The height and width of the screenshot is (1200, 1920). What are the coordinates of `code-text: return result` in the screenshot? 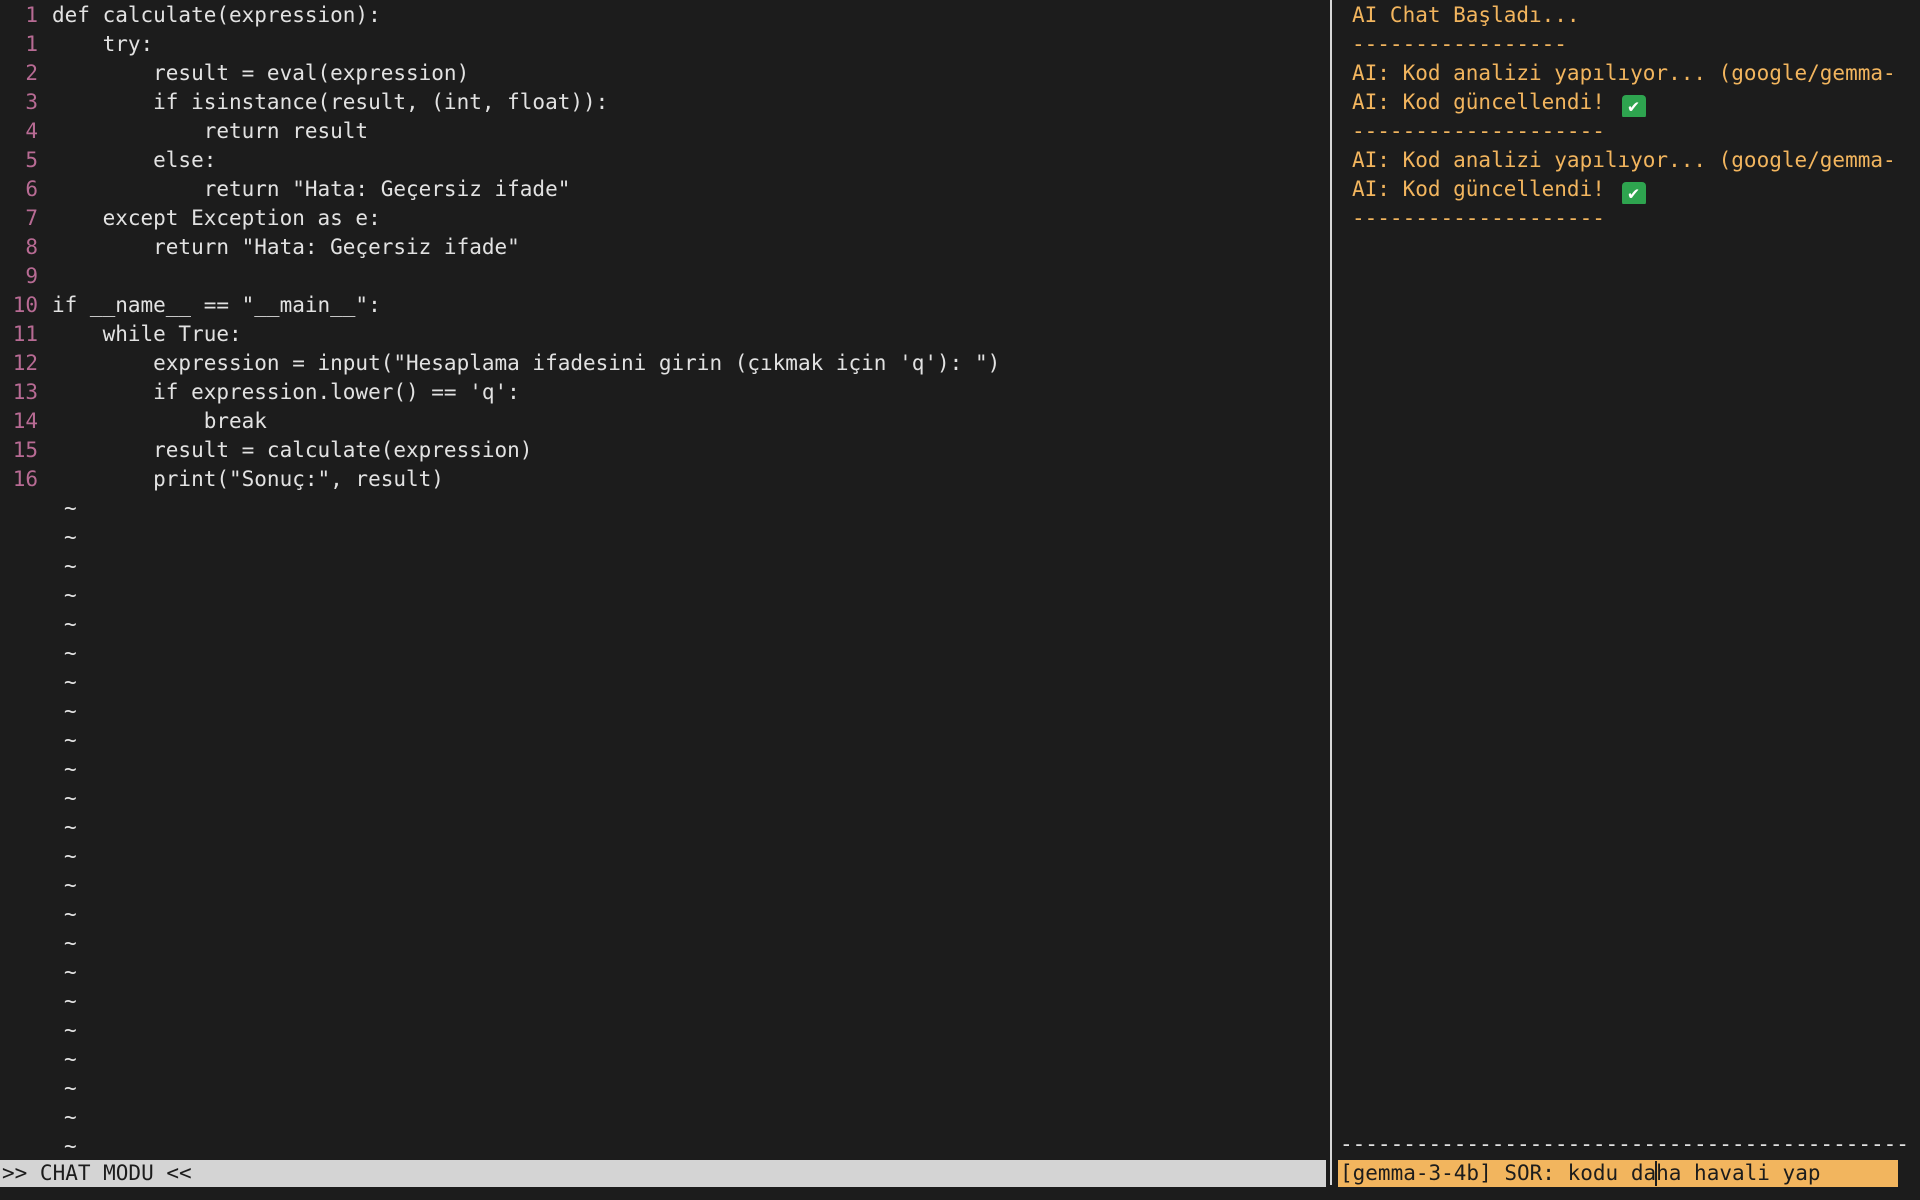 It's located at (210, 131).